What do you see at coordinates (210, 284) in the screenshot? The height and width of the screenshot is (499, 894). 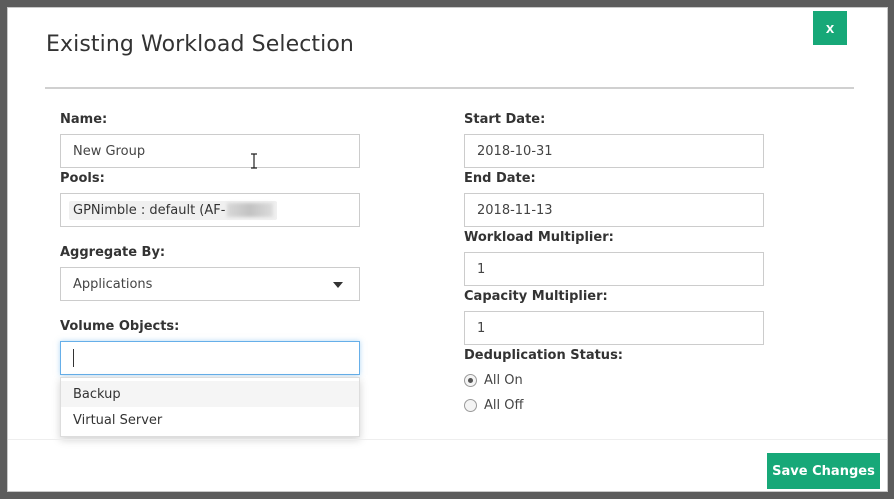 I see `aggregate-select: Applications` at bounding box center [210, 284].